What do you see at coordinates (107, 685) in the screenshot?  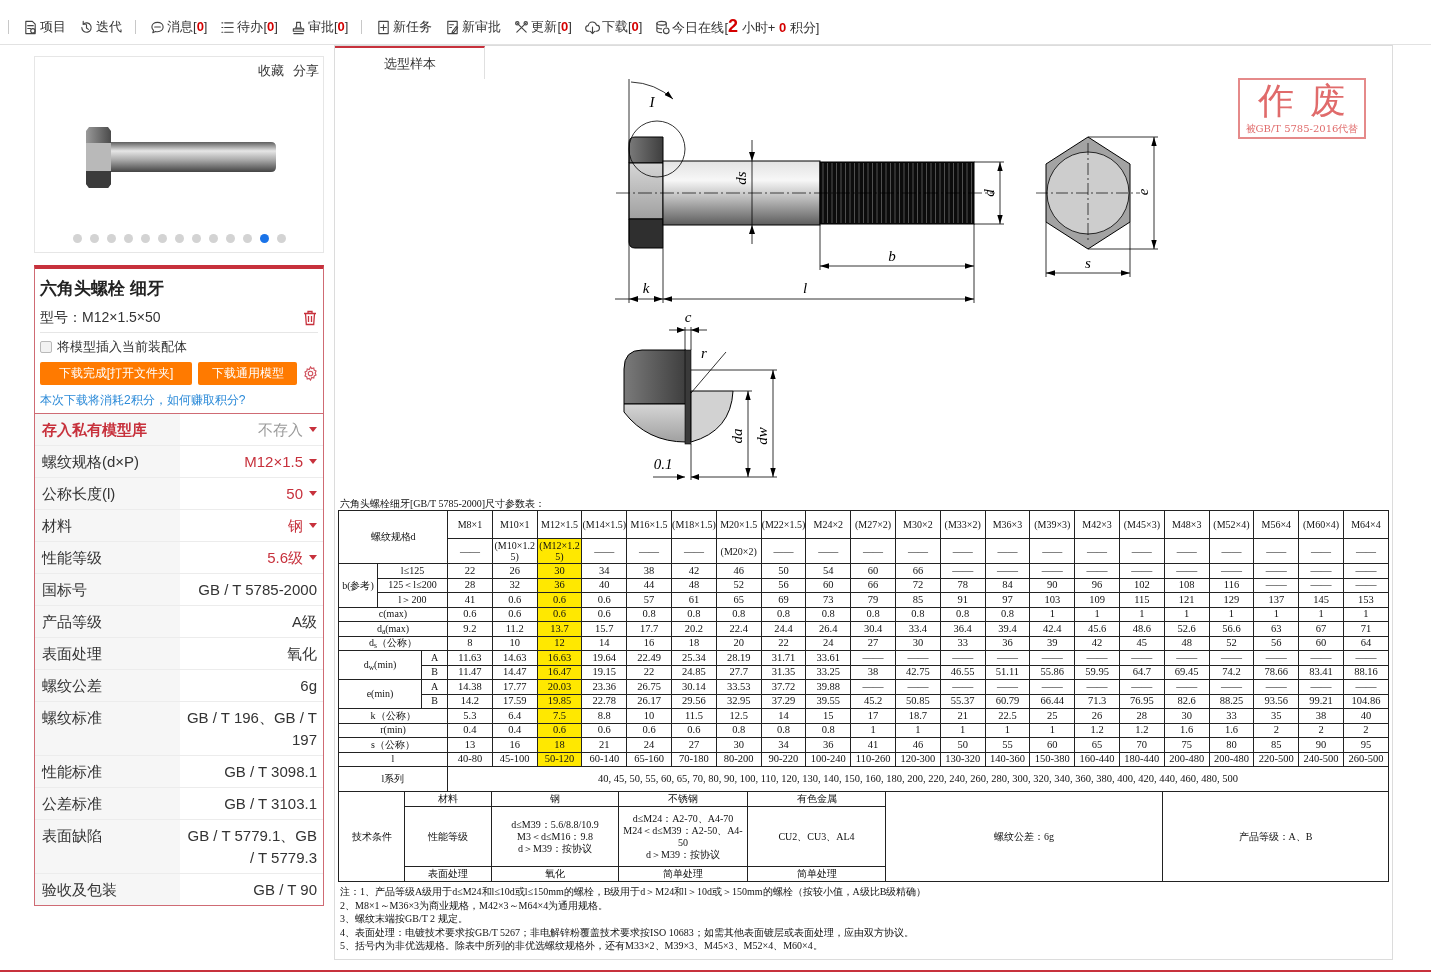 I see `property-label: 螺纹公差` at bounding box center [107, 685].